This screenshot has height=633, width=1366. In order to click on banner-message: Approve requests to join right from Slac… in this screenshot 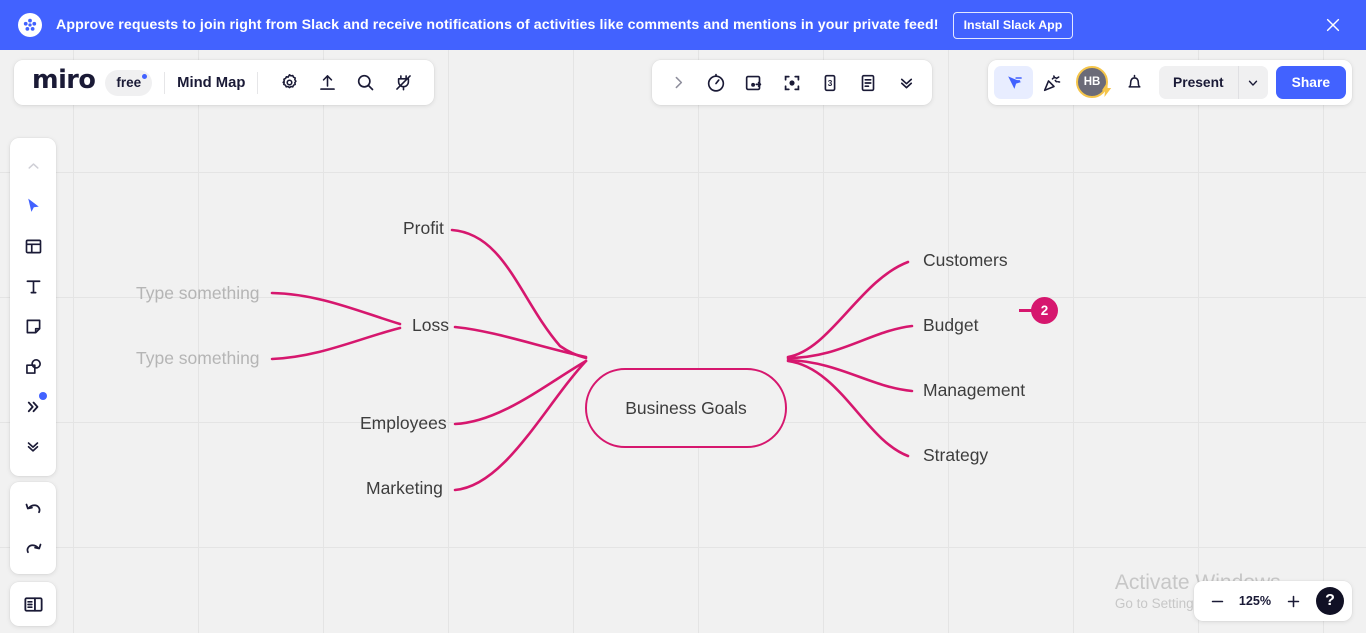, I will do `click(497, 25)`.